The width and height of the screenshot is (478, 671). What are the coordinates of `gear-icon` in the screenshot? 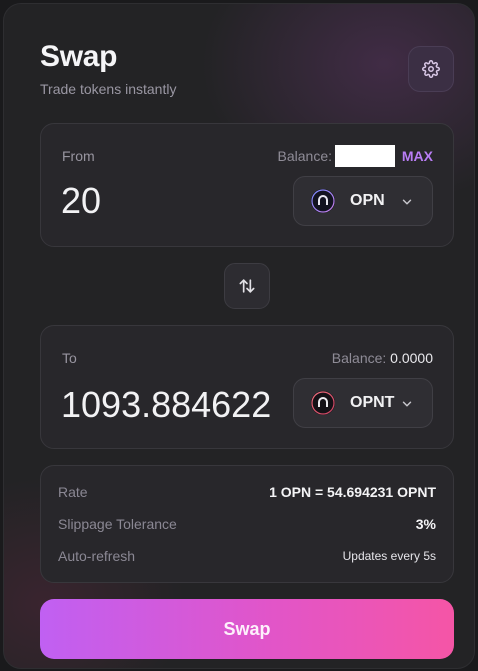 It's located at (431, 69).